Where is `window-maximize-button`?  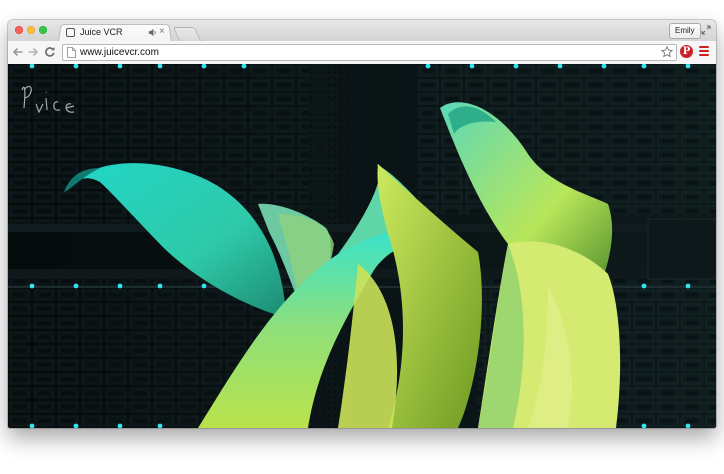 window-maximize-button is located at coordinates (43, 30).